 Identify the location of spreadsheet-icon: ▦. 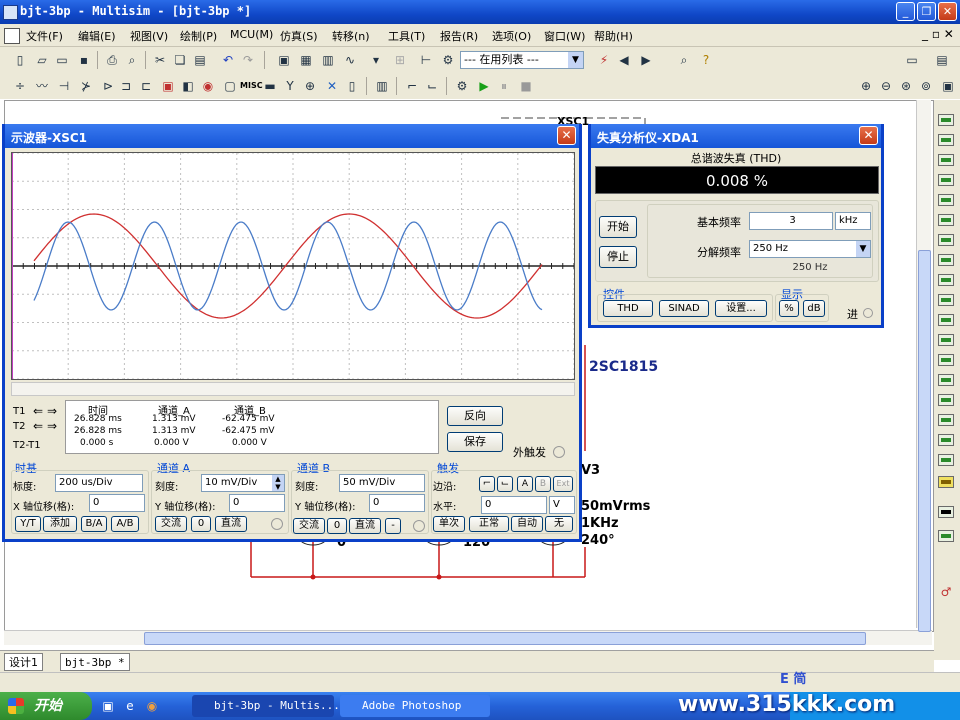
(306, 60).